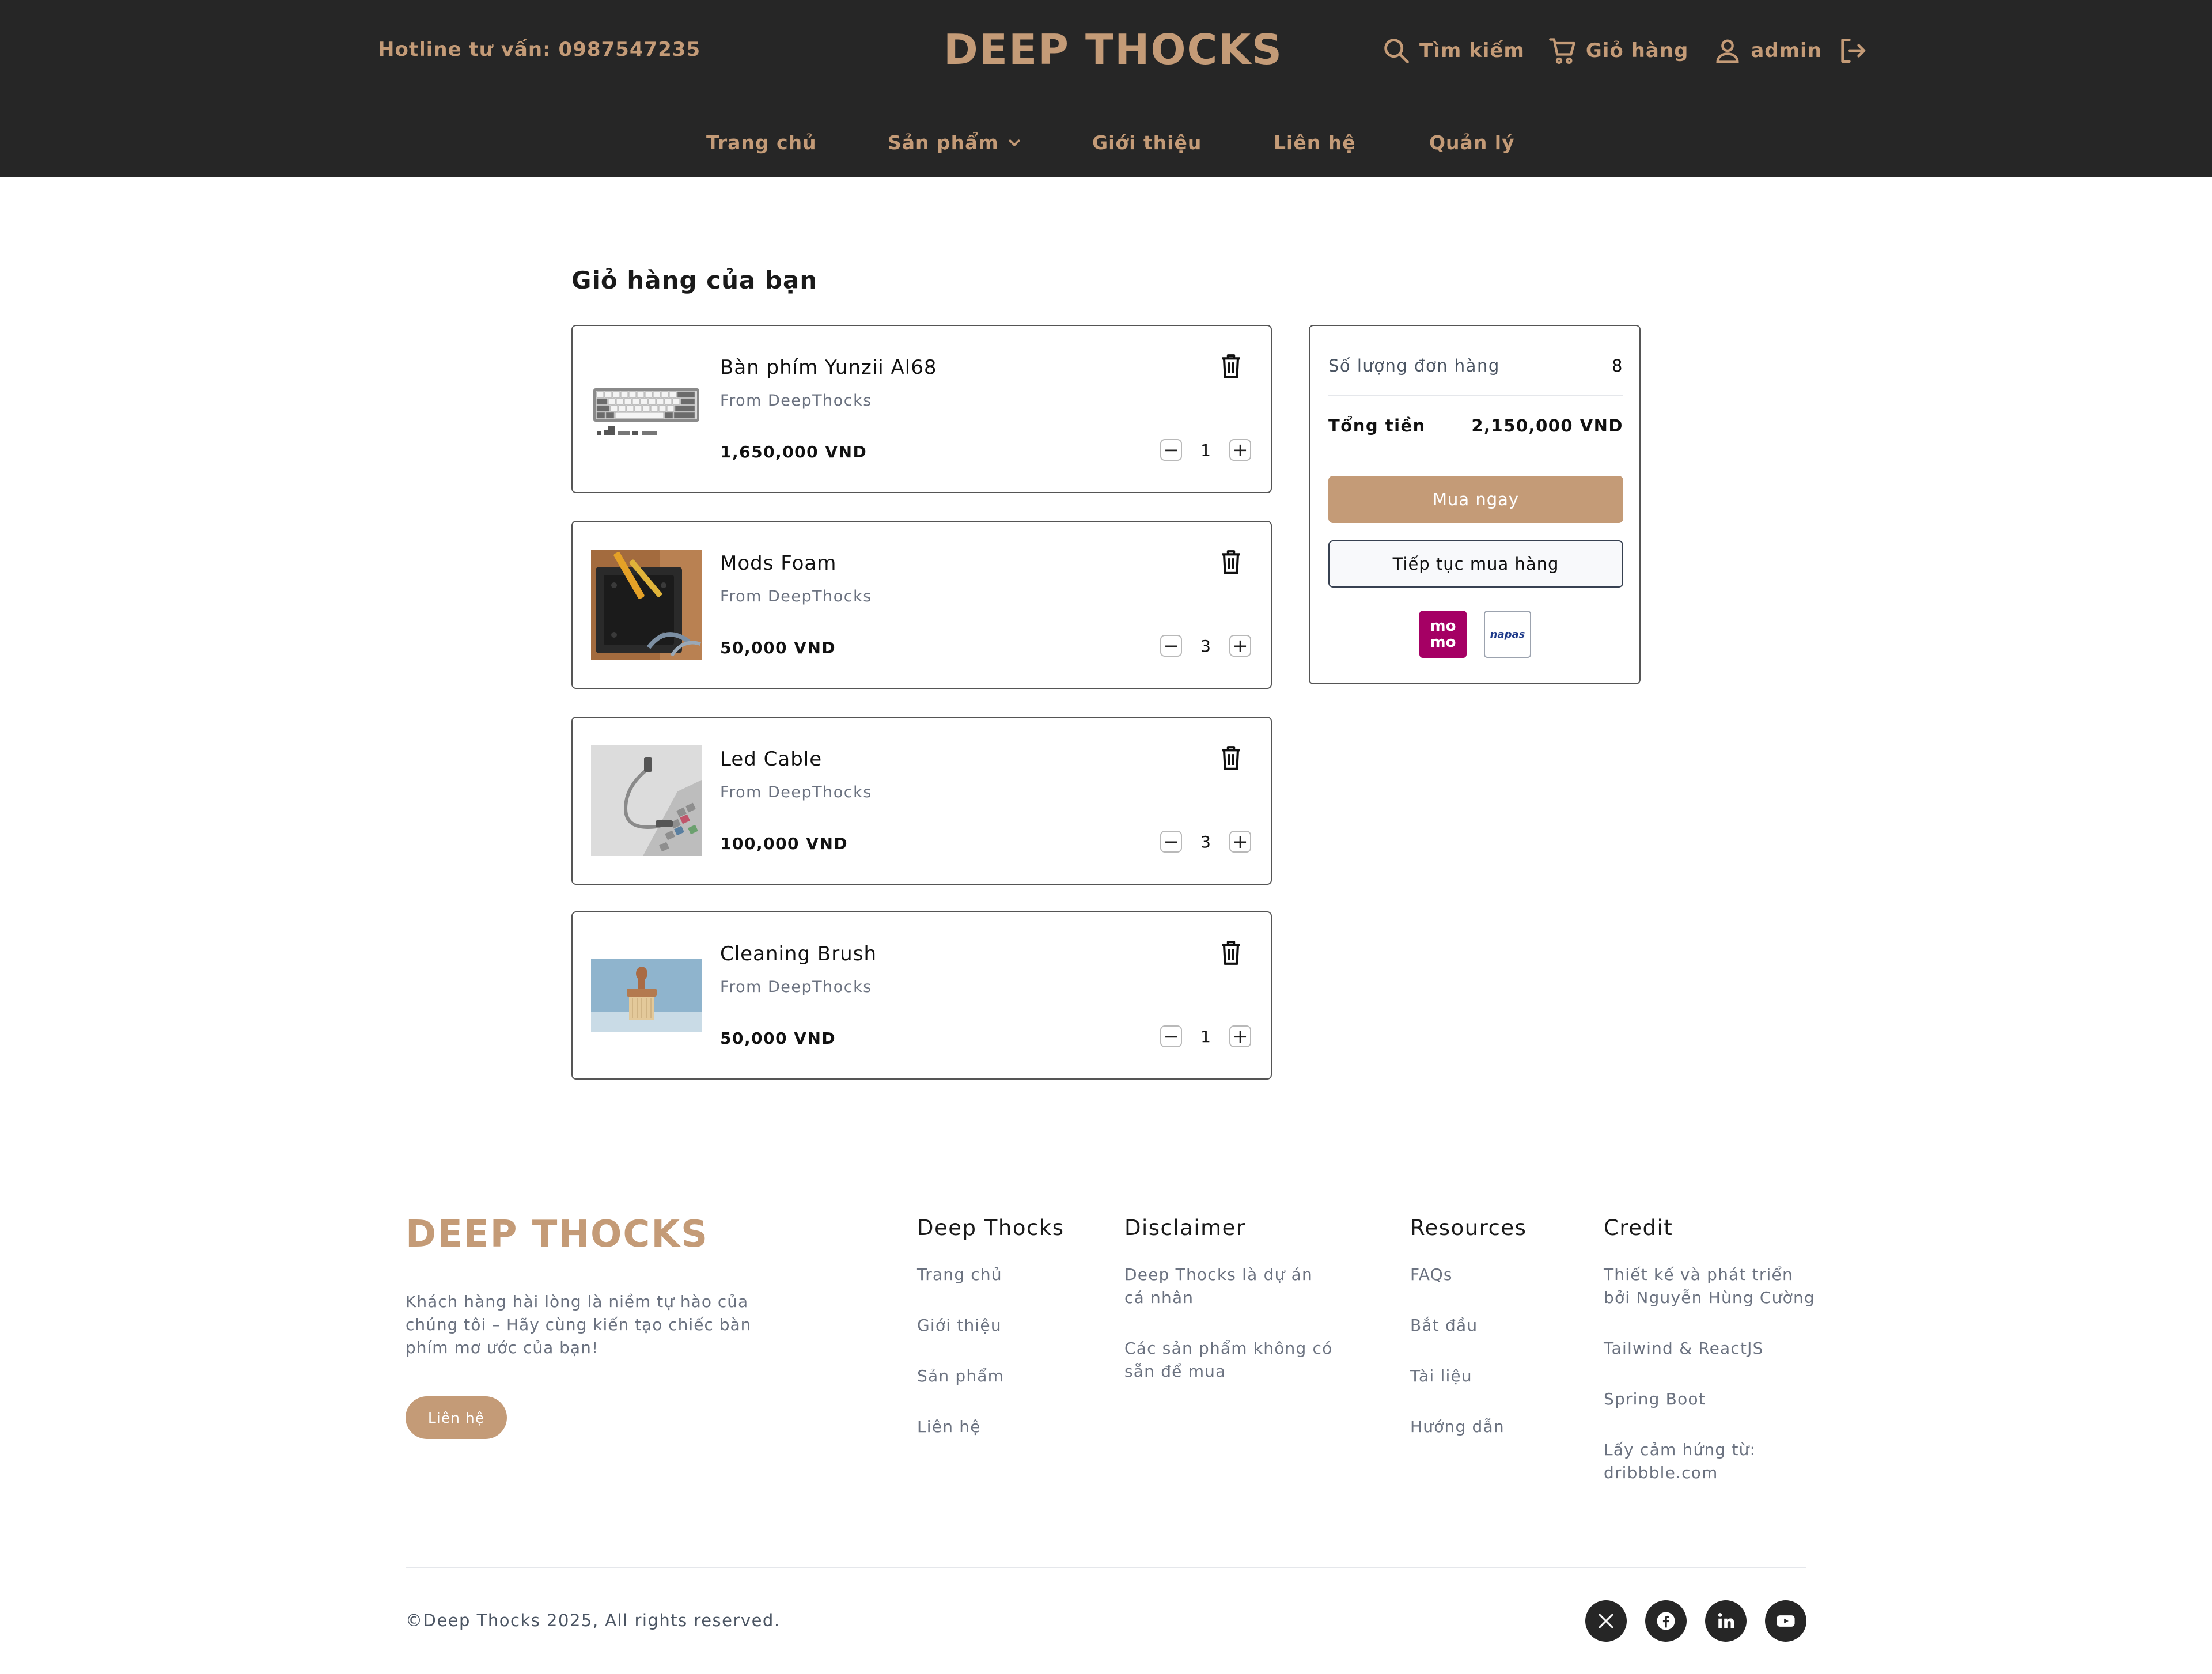  Describe the element at coordinates (1472, 142) in the screenshot. I see `nav-item-admin: Quản lý` at that location.